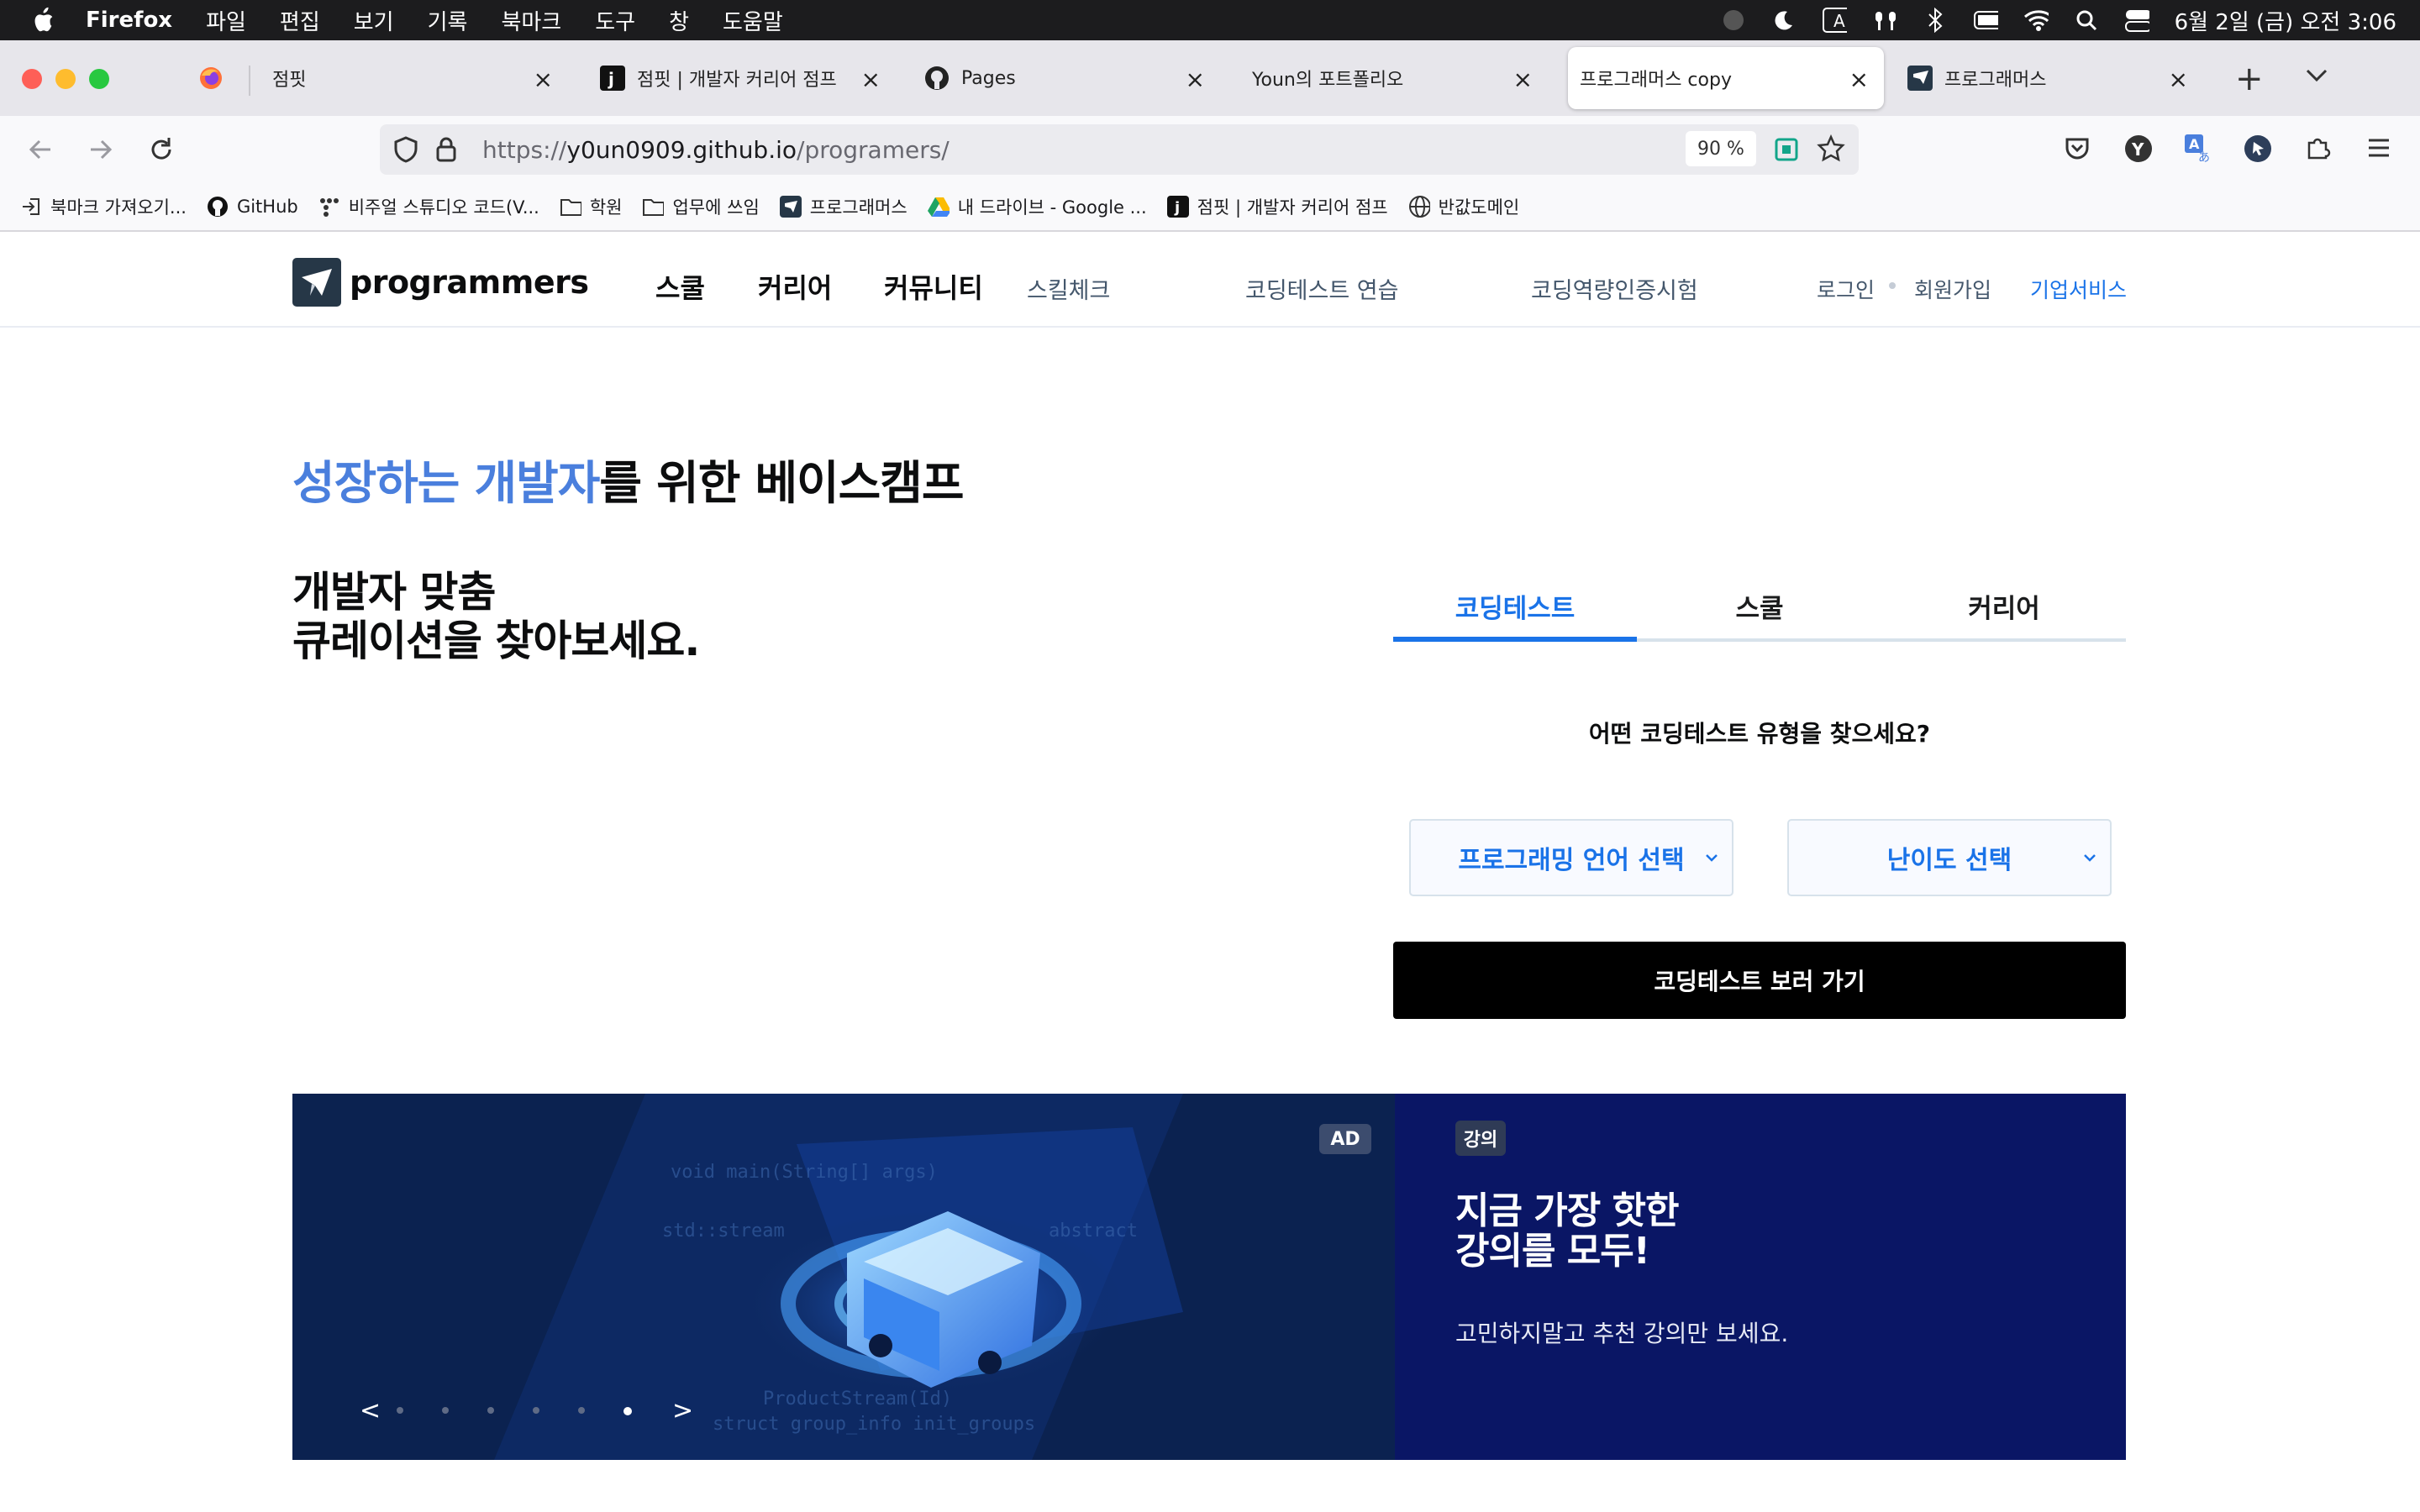 Image resolution: width=2420 pixels, height=1512 pixels. Describe the element at coordinates (1277, 206) in the screenshot. I see `bookmark-jumpit: j 점핏 | 개발자 커리어 점프` at that location.